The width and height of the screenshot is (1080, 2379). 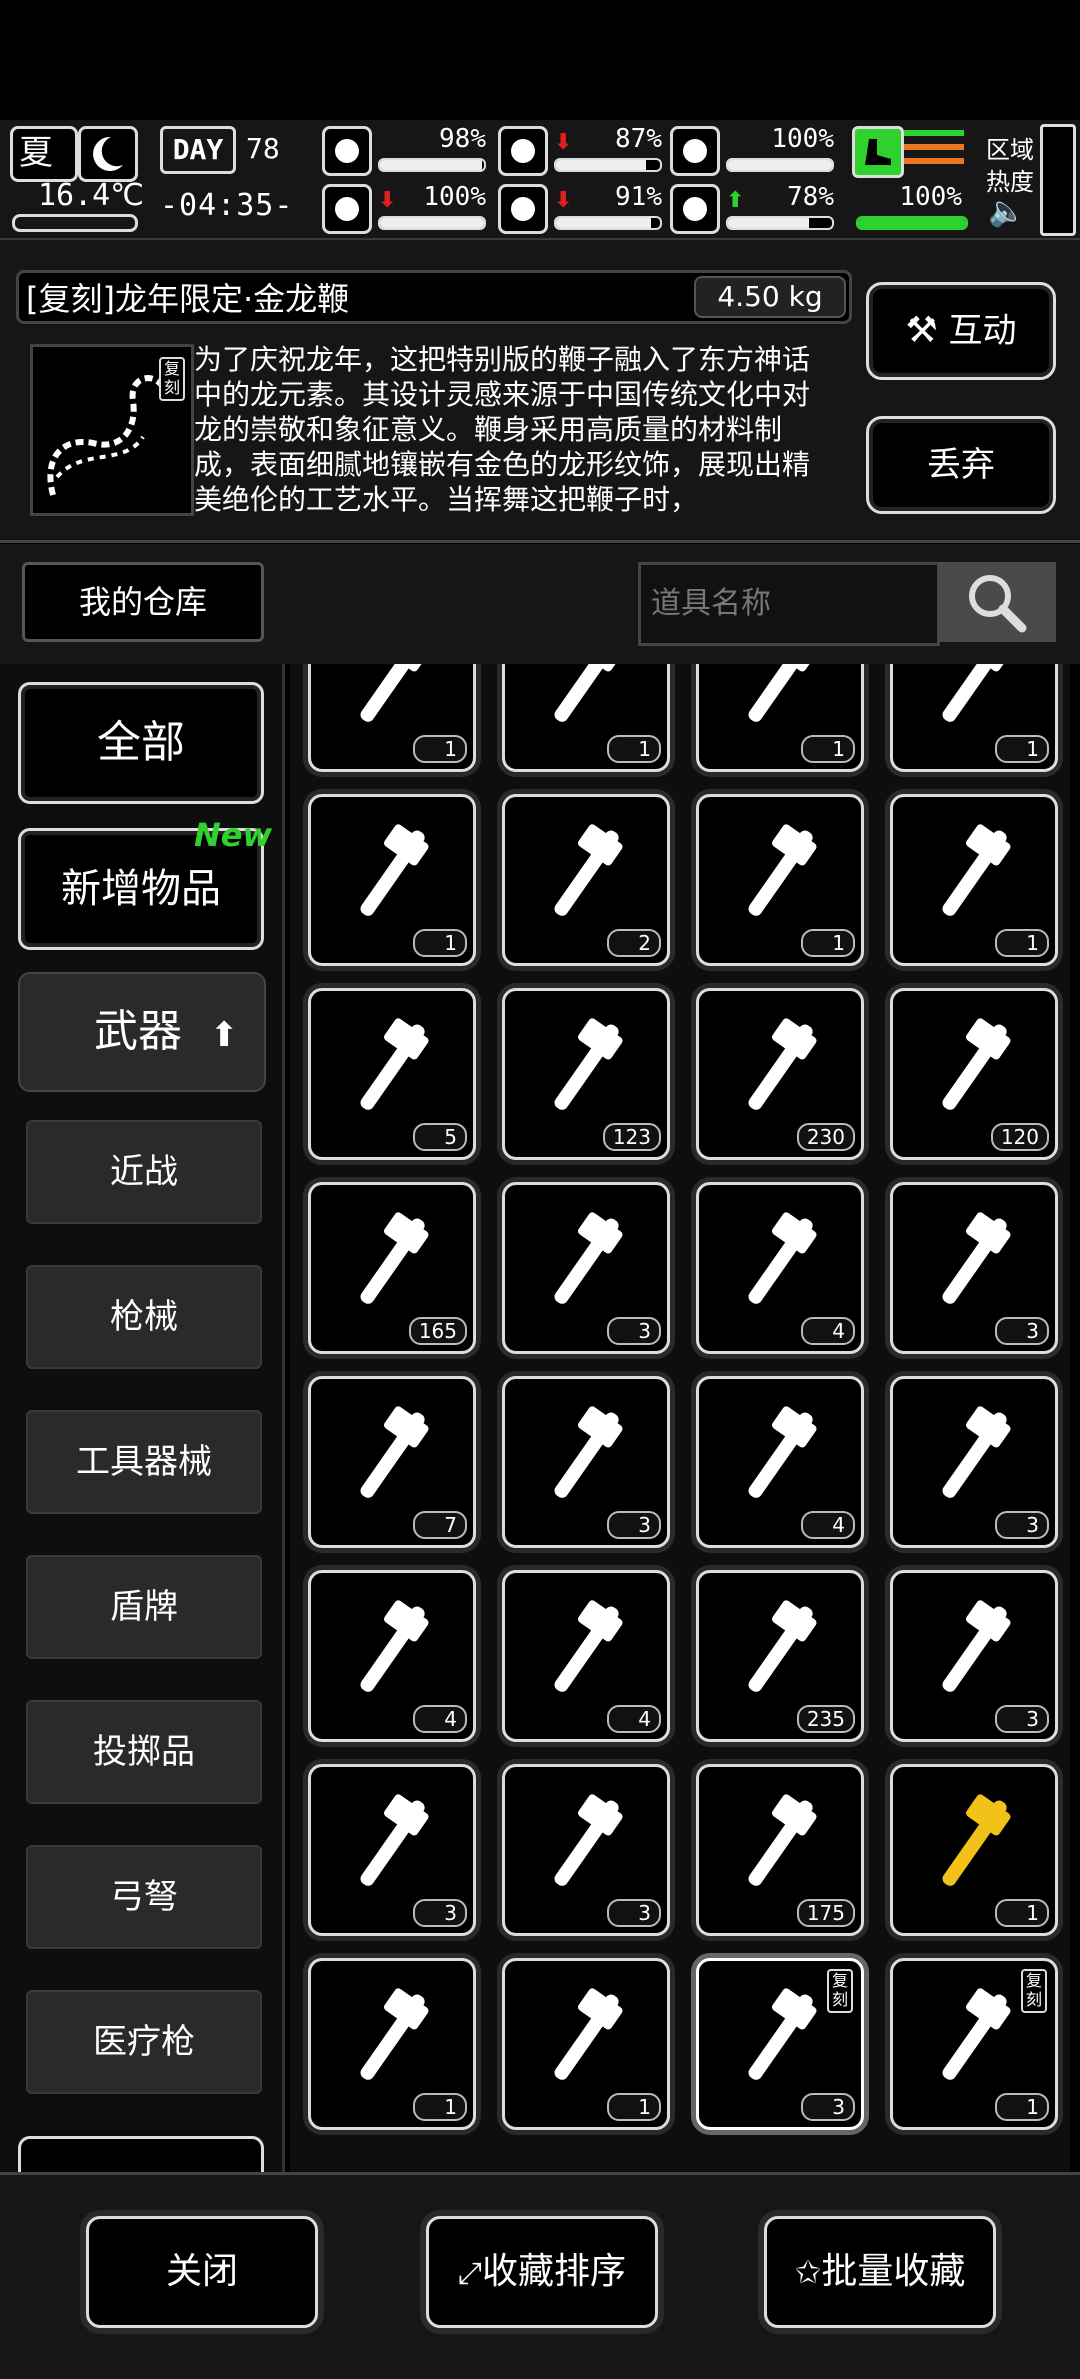 I want to click on item-count: 120, so click(x=1019, y=1137).